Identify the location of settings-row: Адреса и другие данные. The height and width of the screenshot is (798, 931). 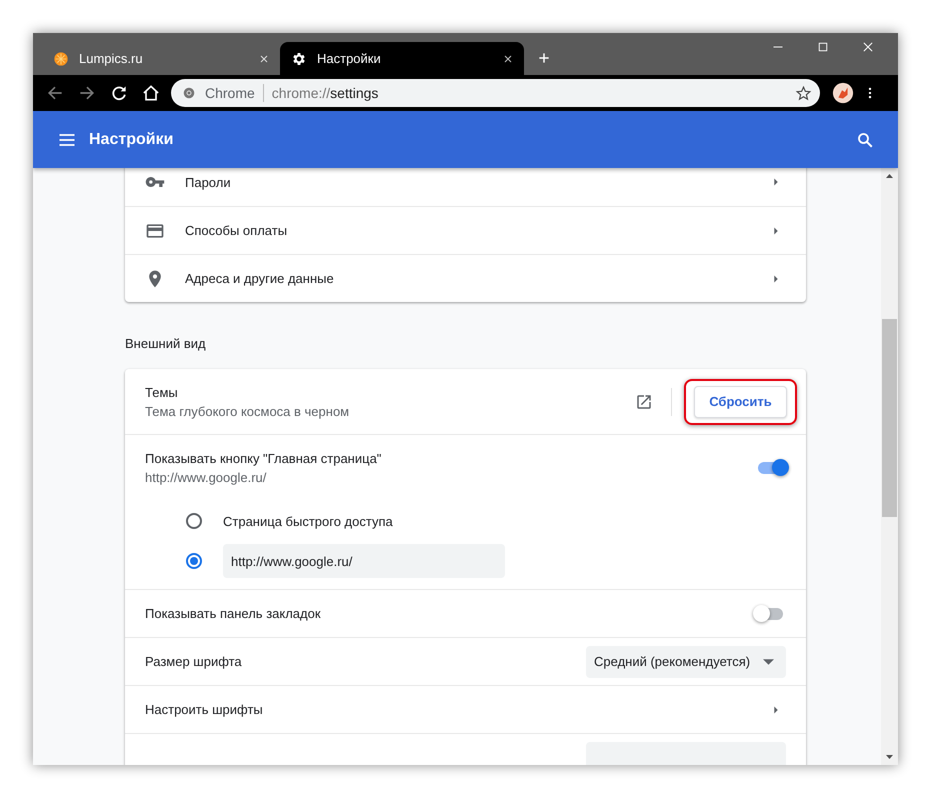
(465, 278).